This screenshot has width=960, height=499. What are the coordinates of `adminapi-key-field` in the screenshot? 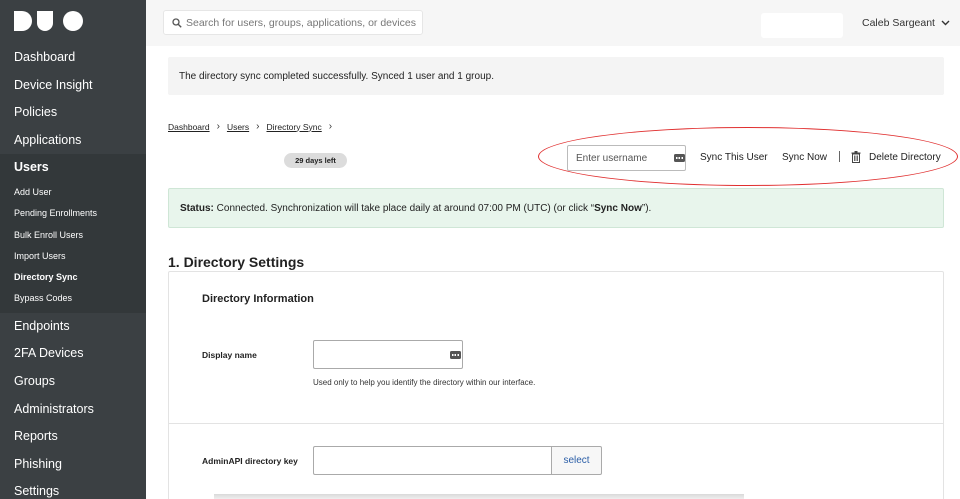 It's located at (432, 460).